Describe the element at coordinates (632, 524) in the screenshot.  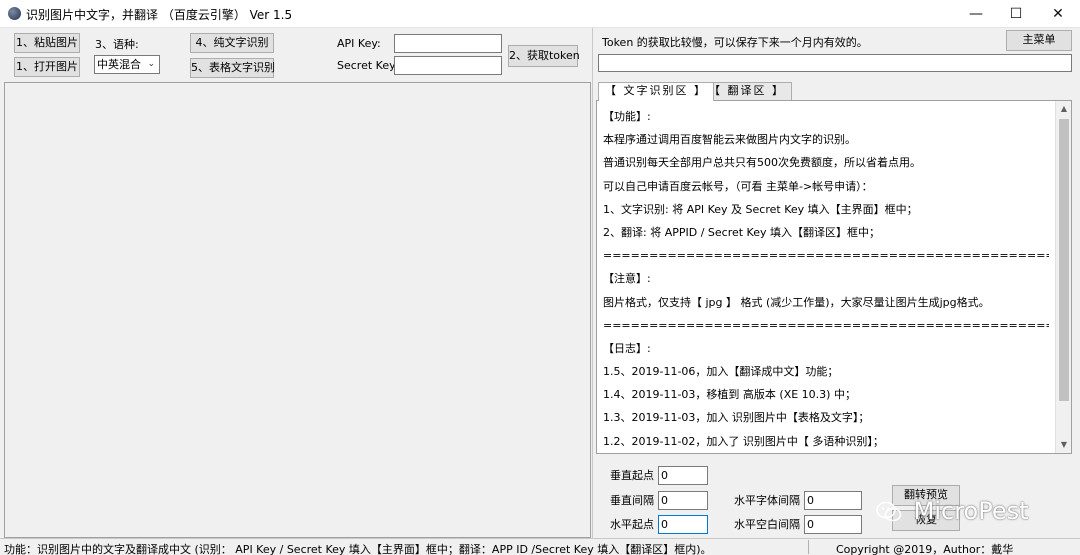
I see `h-start-label: 水平起点` at that location.